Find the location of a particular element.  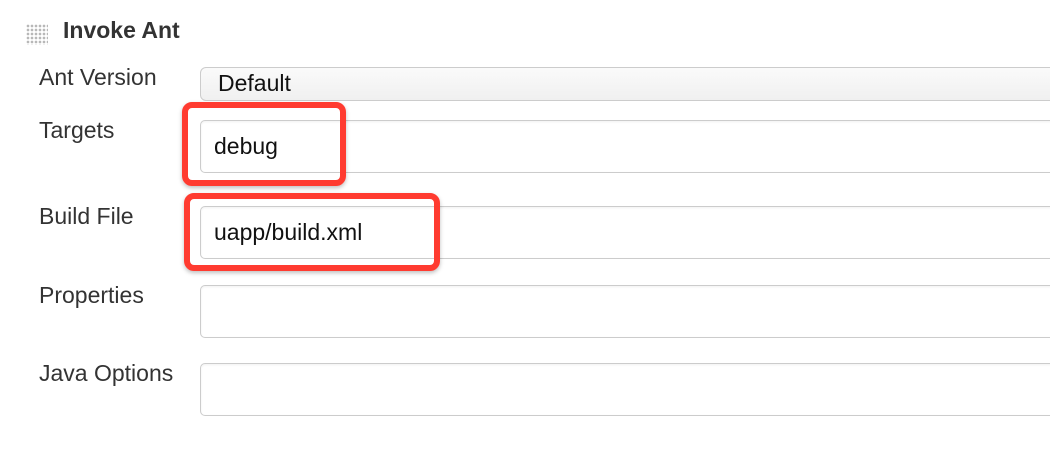

properties-input is located at coordinates (625, 311).